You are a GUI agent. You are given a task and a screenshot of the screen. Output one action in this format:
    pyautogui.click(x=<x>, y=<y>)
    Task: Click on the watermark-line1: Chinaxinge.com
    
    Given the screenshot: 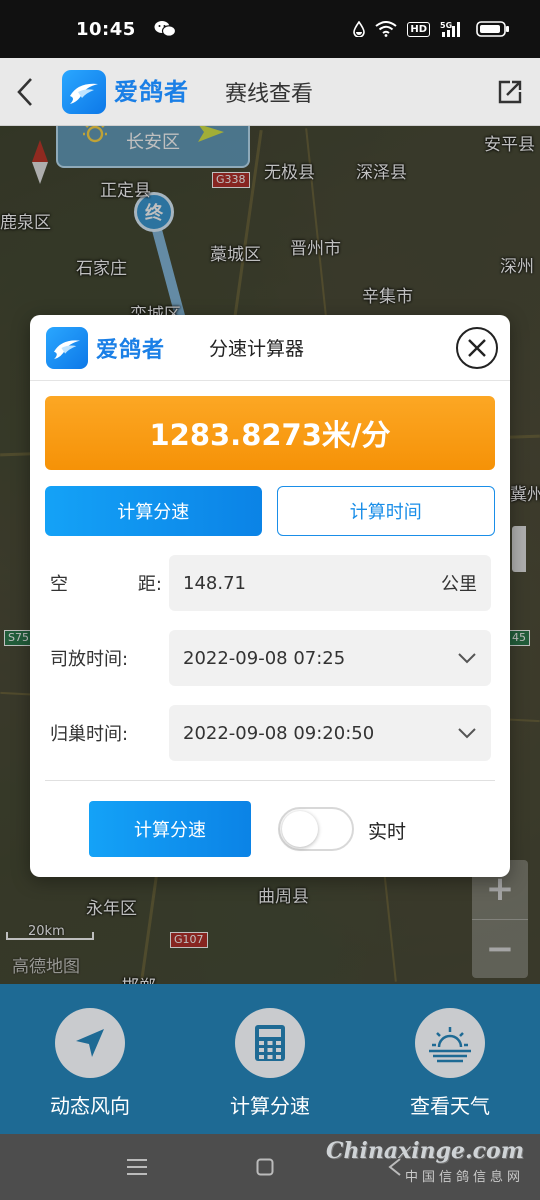 What is the action you would take?
    pyautogui.click(x=425, y=1151)
    